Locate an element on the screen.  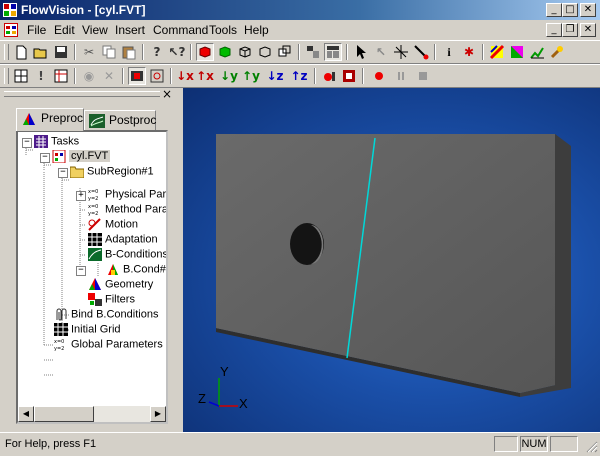
cut-icon: ✂ is located at coordinates (89, 52).